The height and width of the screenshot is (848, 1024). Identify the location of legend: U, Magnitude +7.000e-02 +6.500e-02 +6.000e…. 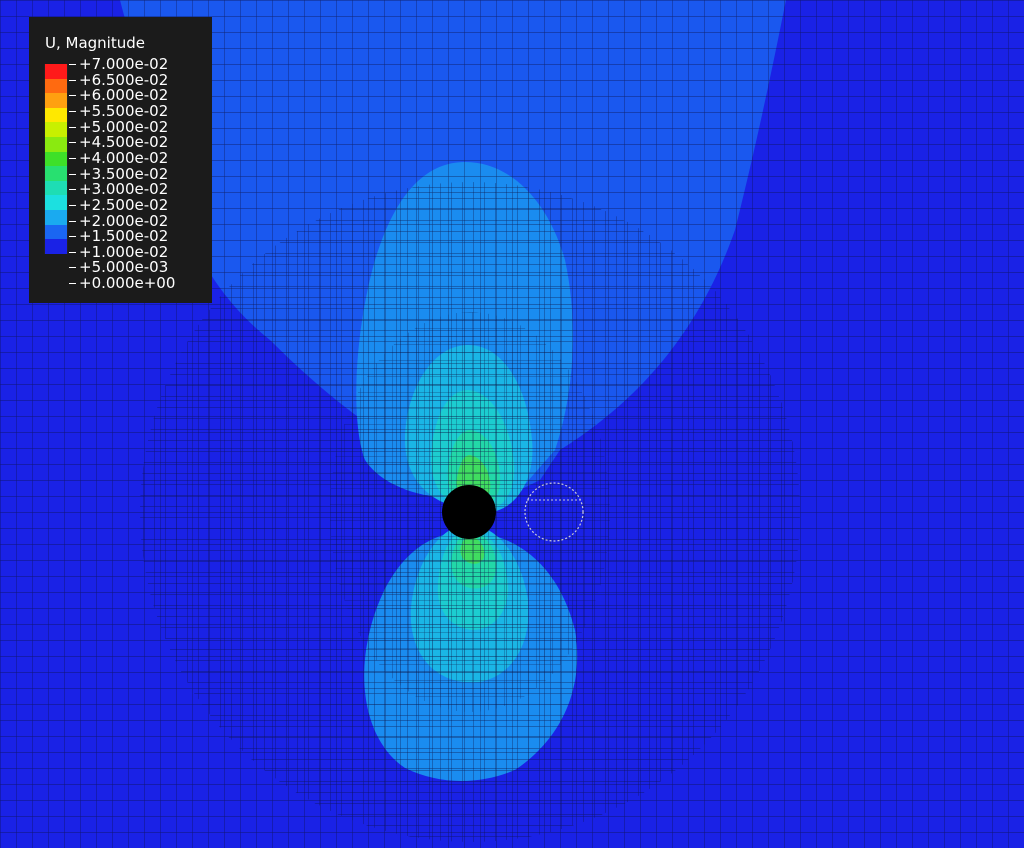
(120, 160).